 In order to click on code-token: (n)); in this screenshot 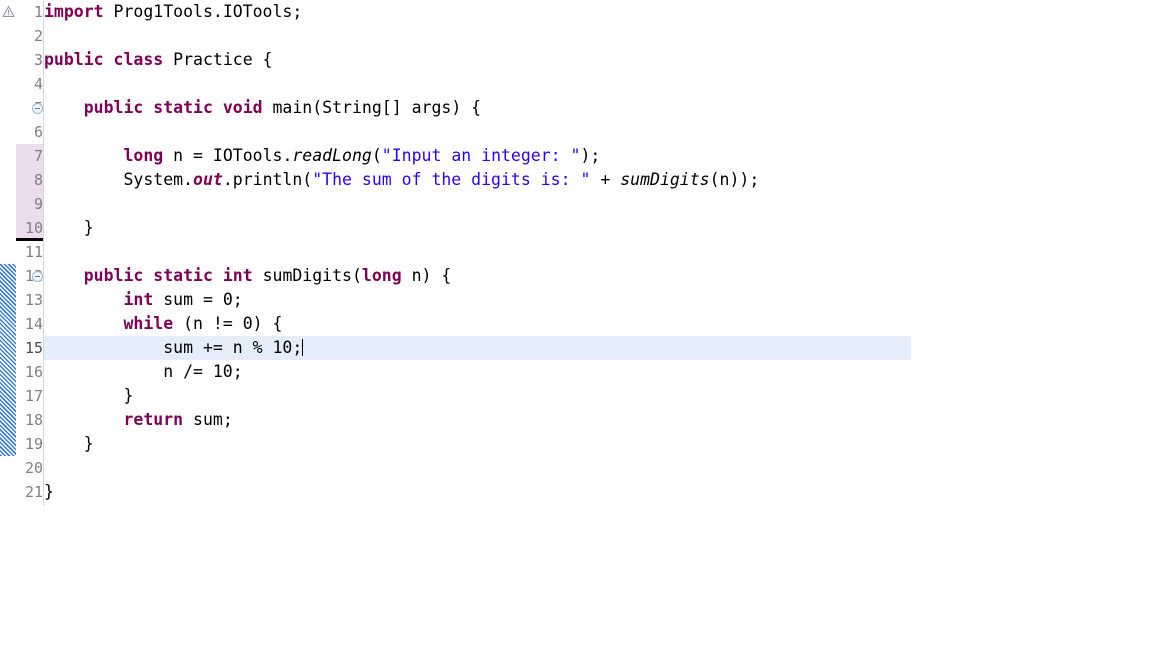, I will do `click(734, 179)`.